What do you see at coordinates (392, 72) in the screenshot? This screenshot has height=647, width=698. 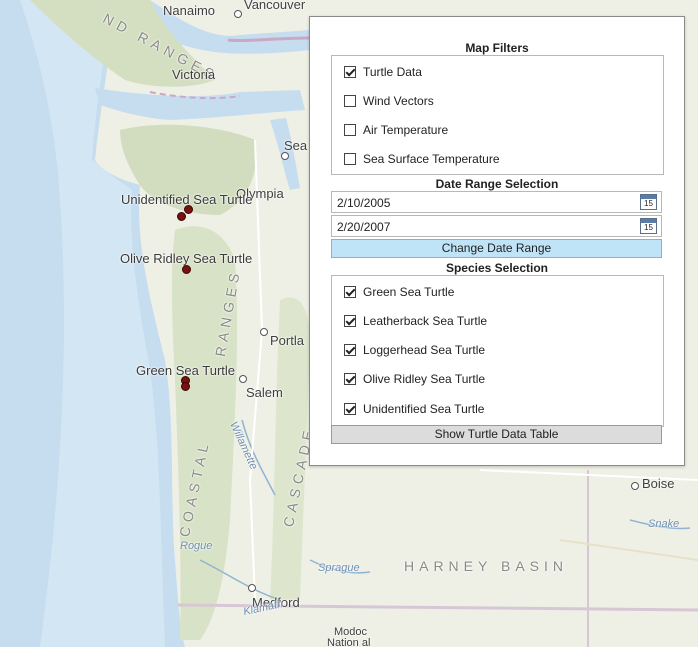 I see `filter-label: Turtle Data` at bounding box center [392, 72].